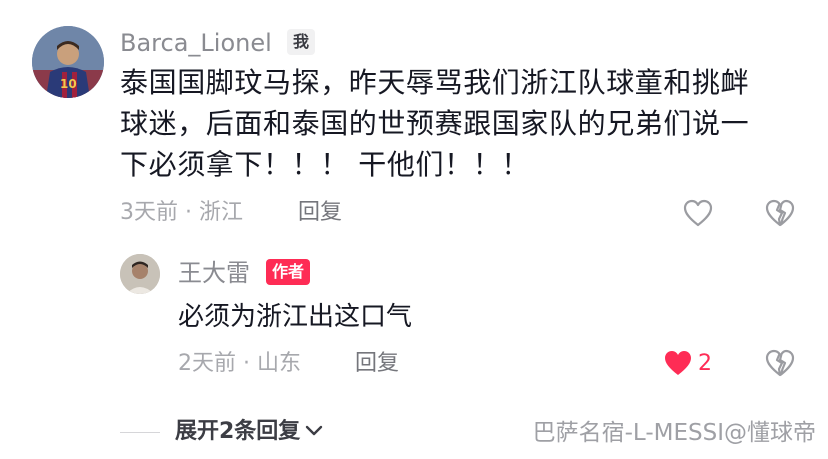 Image resolution: width=828 pixels, height=459 pixels. Describe the element at coordinates (678, 365) in the screenshot. I see `heart-filled-icon` at that location.